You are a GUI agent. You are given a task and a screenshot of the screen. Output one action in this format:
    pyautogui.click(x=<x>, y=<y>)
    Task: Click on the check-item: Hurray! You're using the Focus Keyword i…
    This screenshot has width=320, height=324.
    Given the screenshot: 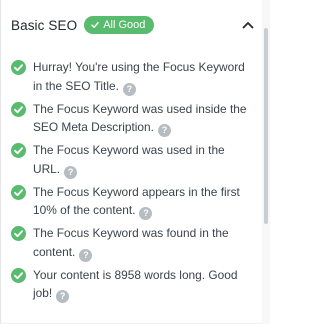 What is the action you would take?
    pyautogui.click(x=132, y=77)
    